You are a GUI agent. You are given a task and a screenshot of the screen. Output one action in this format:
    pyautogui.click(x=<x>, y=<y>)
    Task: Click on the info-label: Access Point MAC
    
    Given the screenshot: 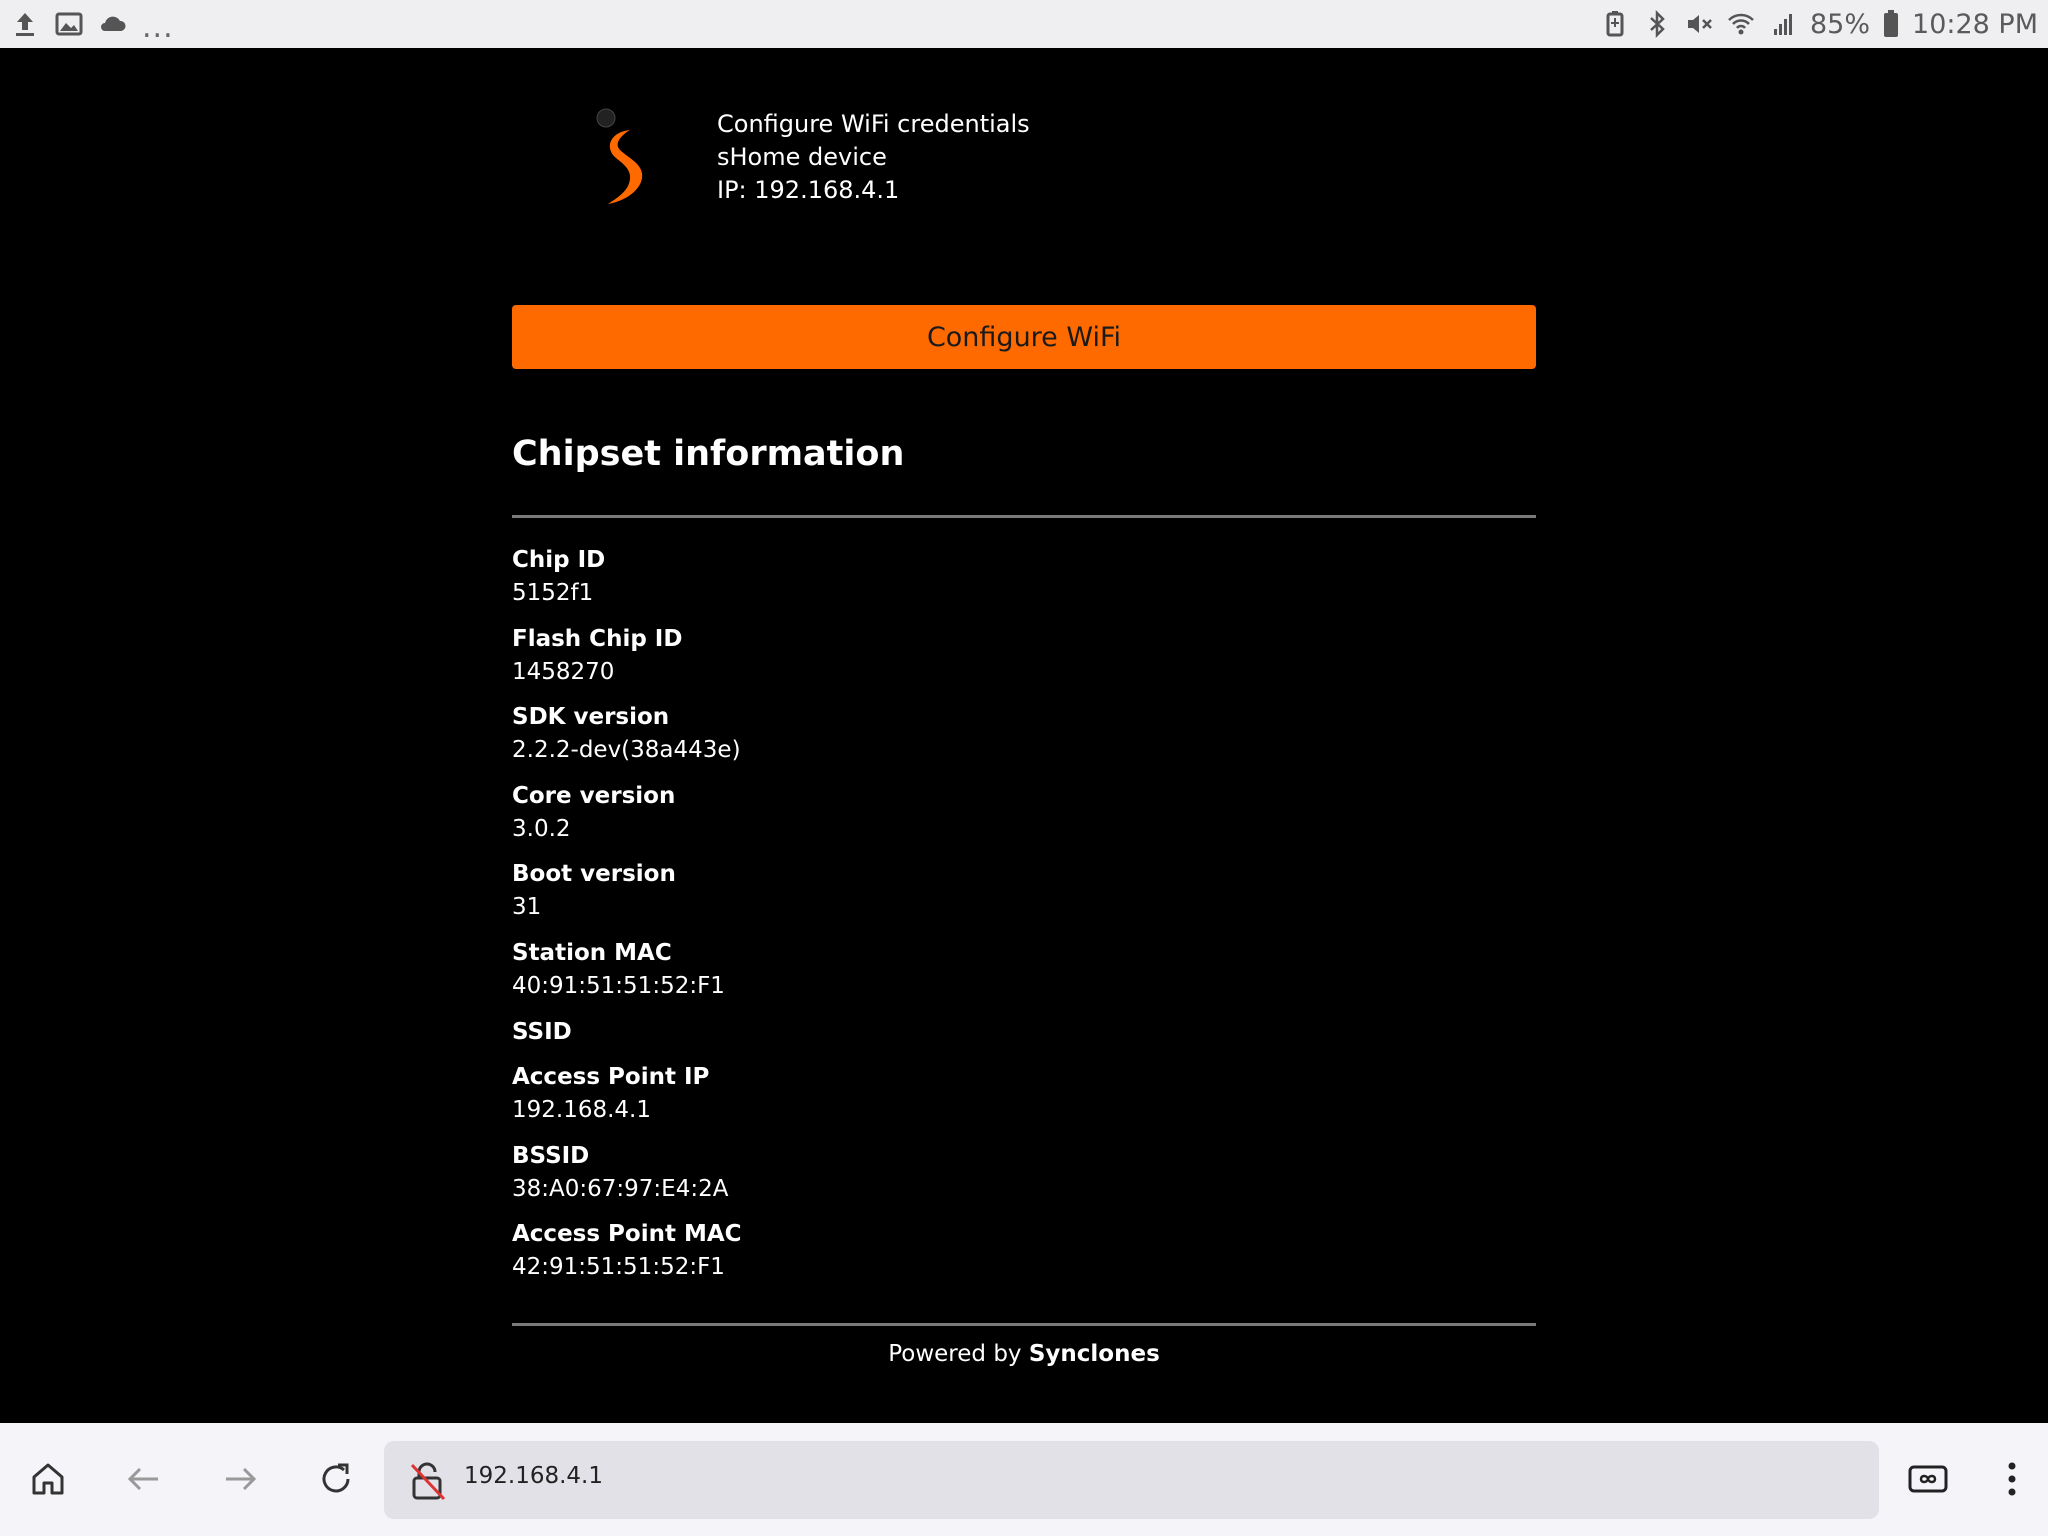 What is the action you would take?
    pyautogui.click(x=627, y=1234)
    